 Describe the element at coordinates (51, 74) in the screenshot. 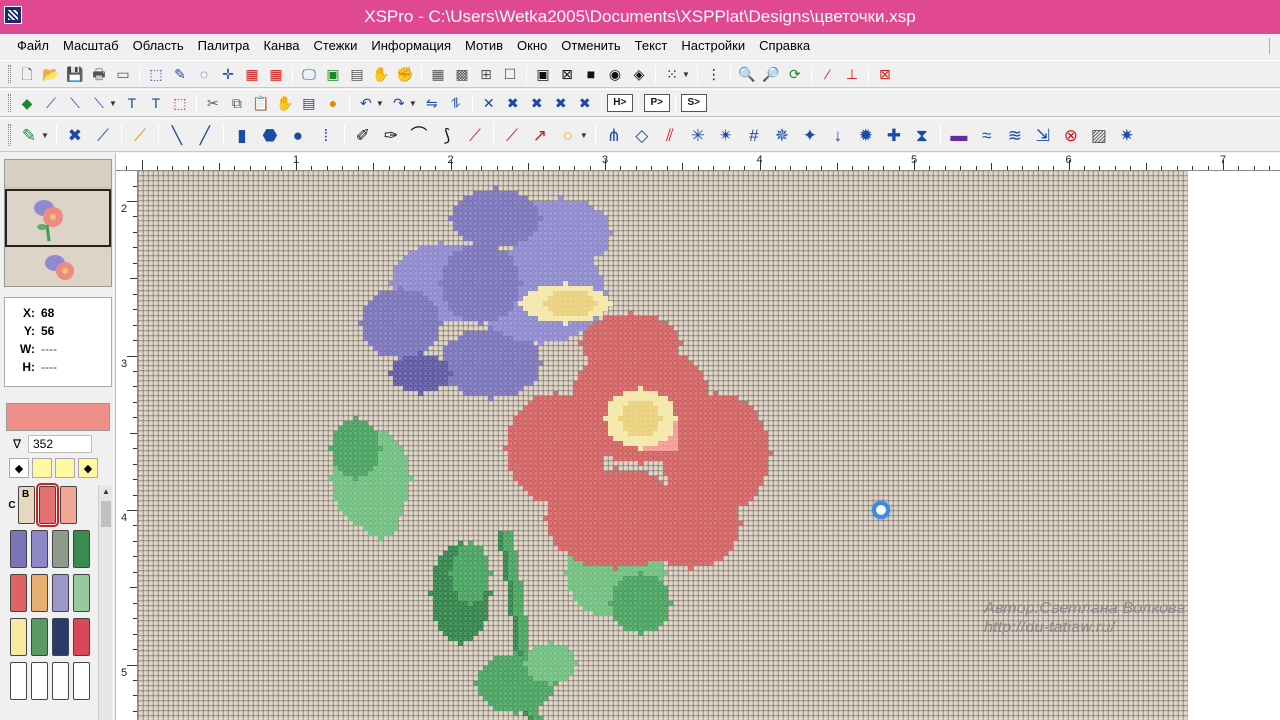

I see `open-folder-icon: 📂` at that location.